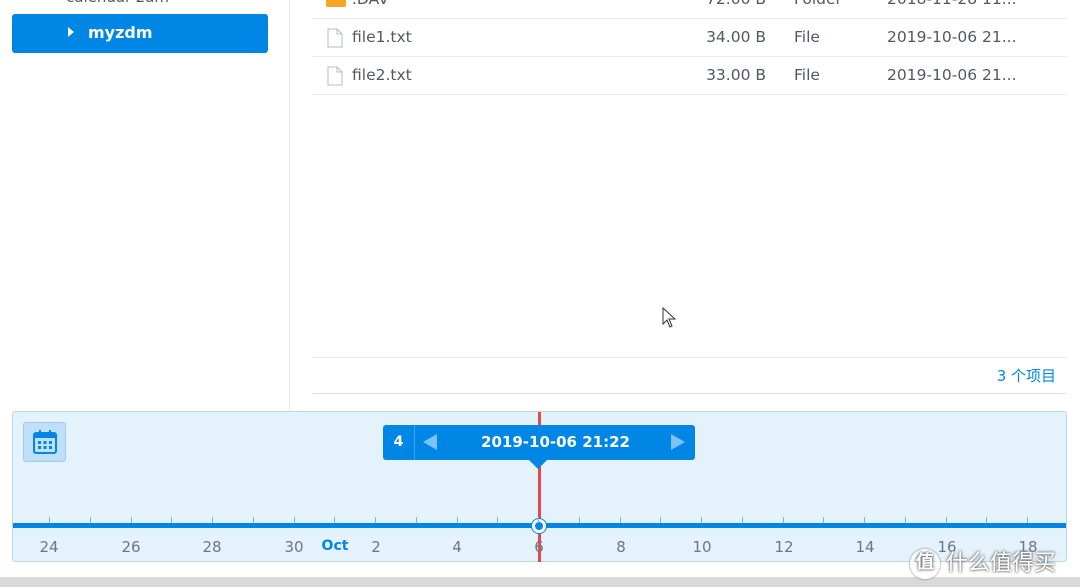  What do you see at coordinates (621, 547) in the screenshot?
I see `timeline-label: 8` at bounding box center [621, 547].